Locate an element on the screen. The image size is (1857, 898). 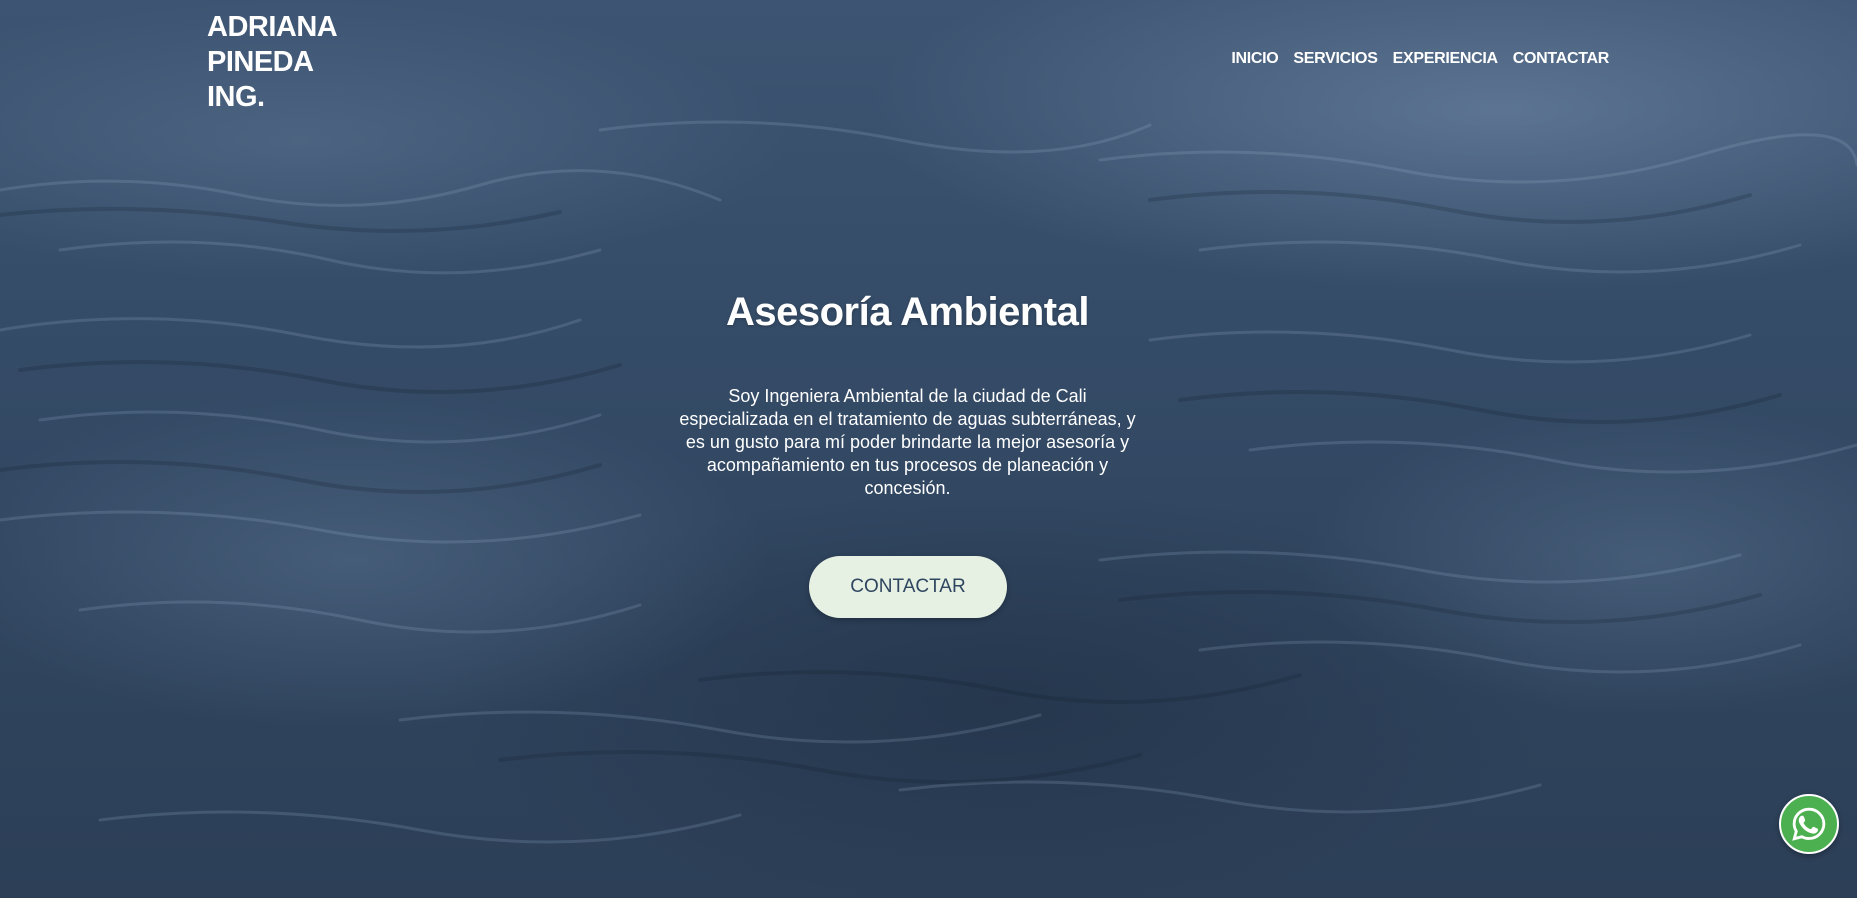
logo-line-1: ADRIANA is located at coordinates (272, 27).